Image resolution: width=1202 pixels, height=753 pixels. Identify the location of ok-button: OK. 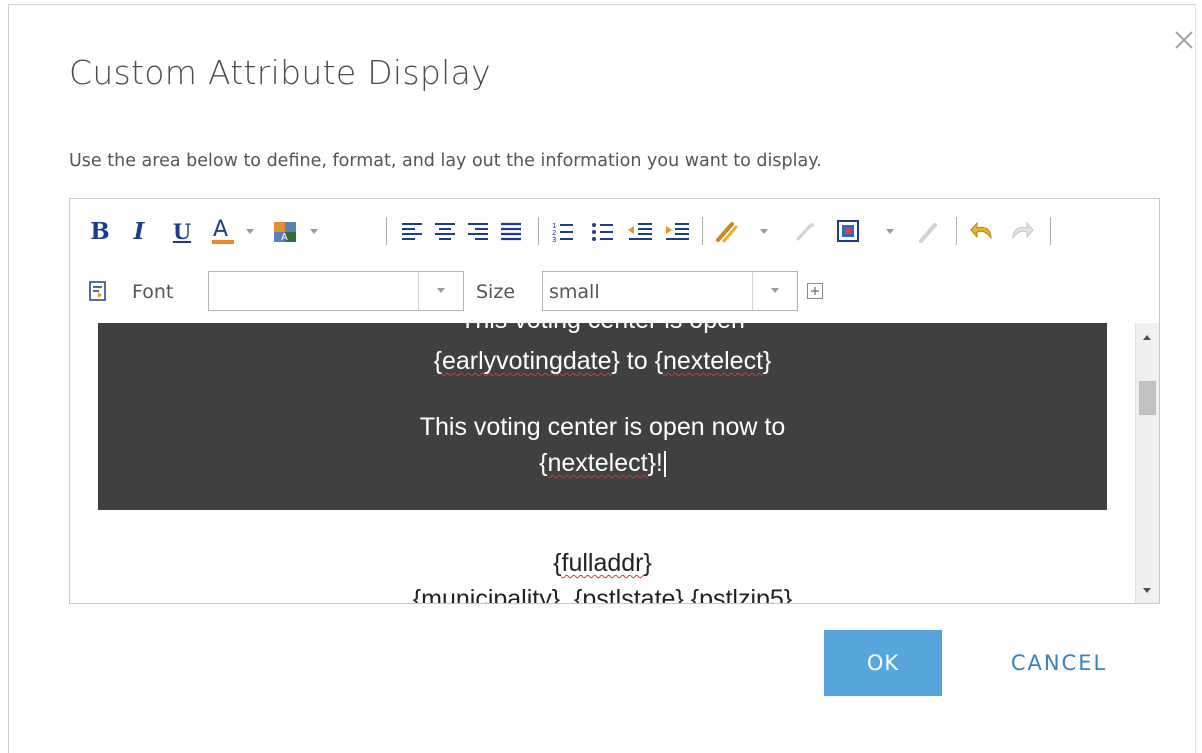
(883, 663).